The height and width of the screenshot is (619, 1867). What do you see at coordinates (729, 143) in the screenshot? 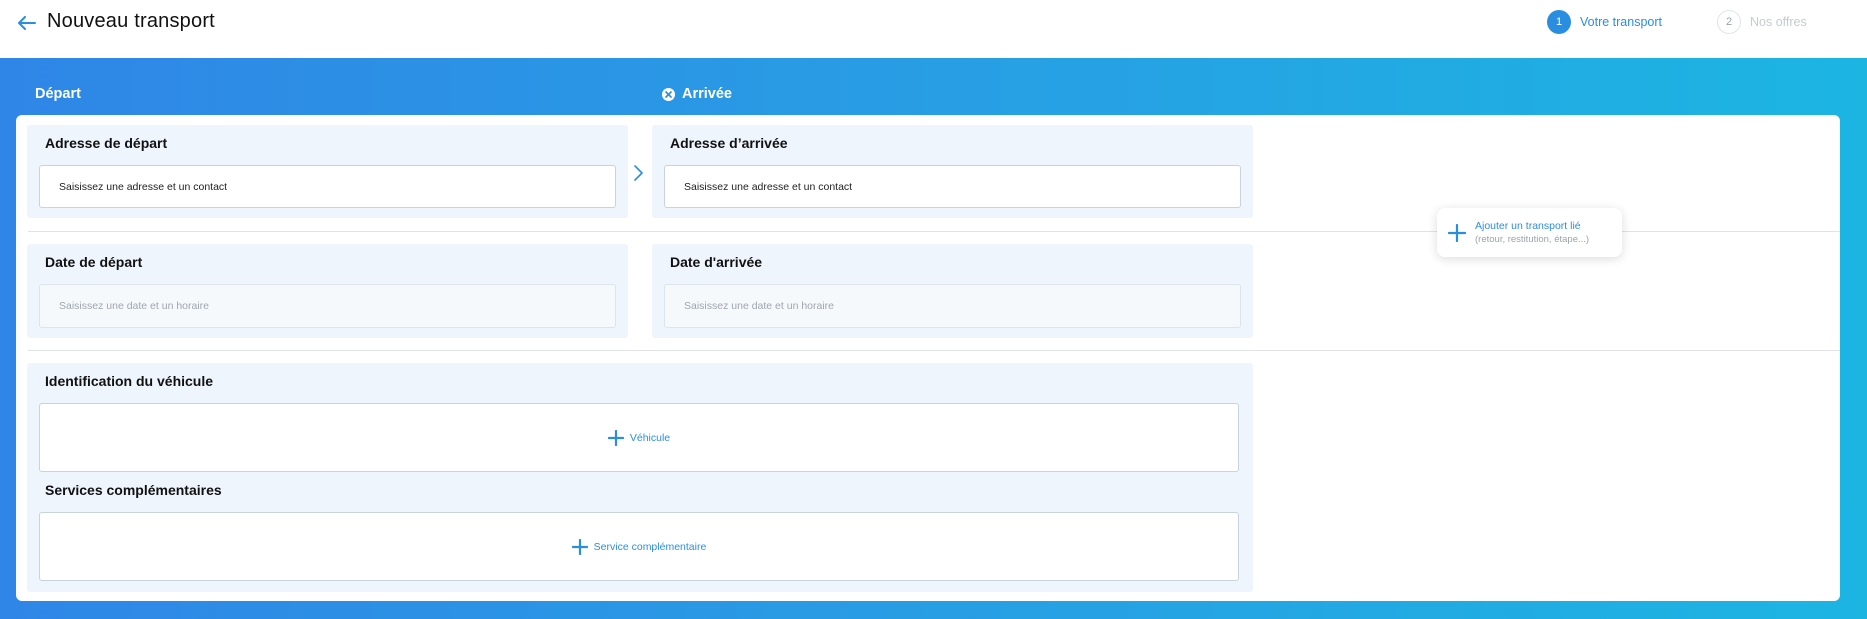
I see `arrival-address-title: Adresse d’arrivée` at bounding box center [729, 143].